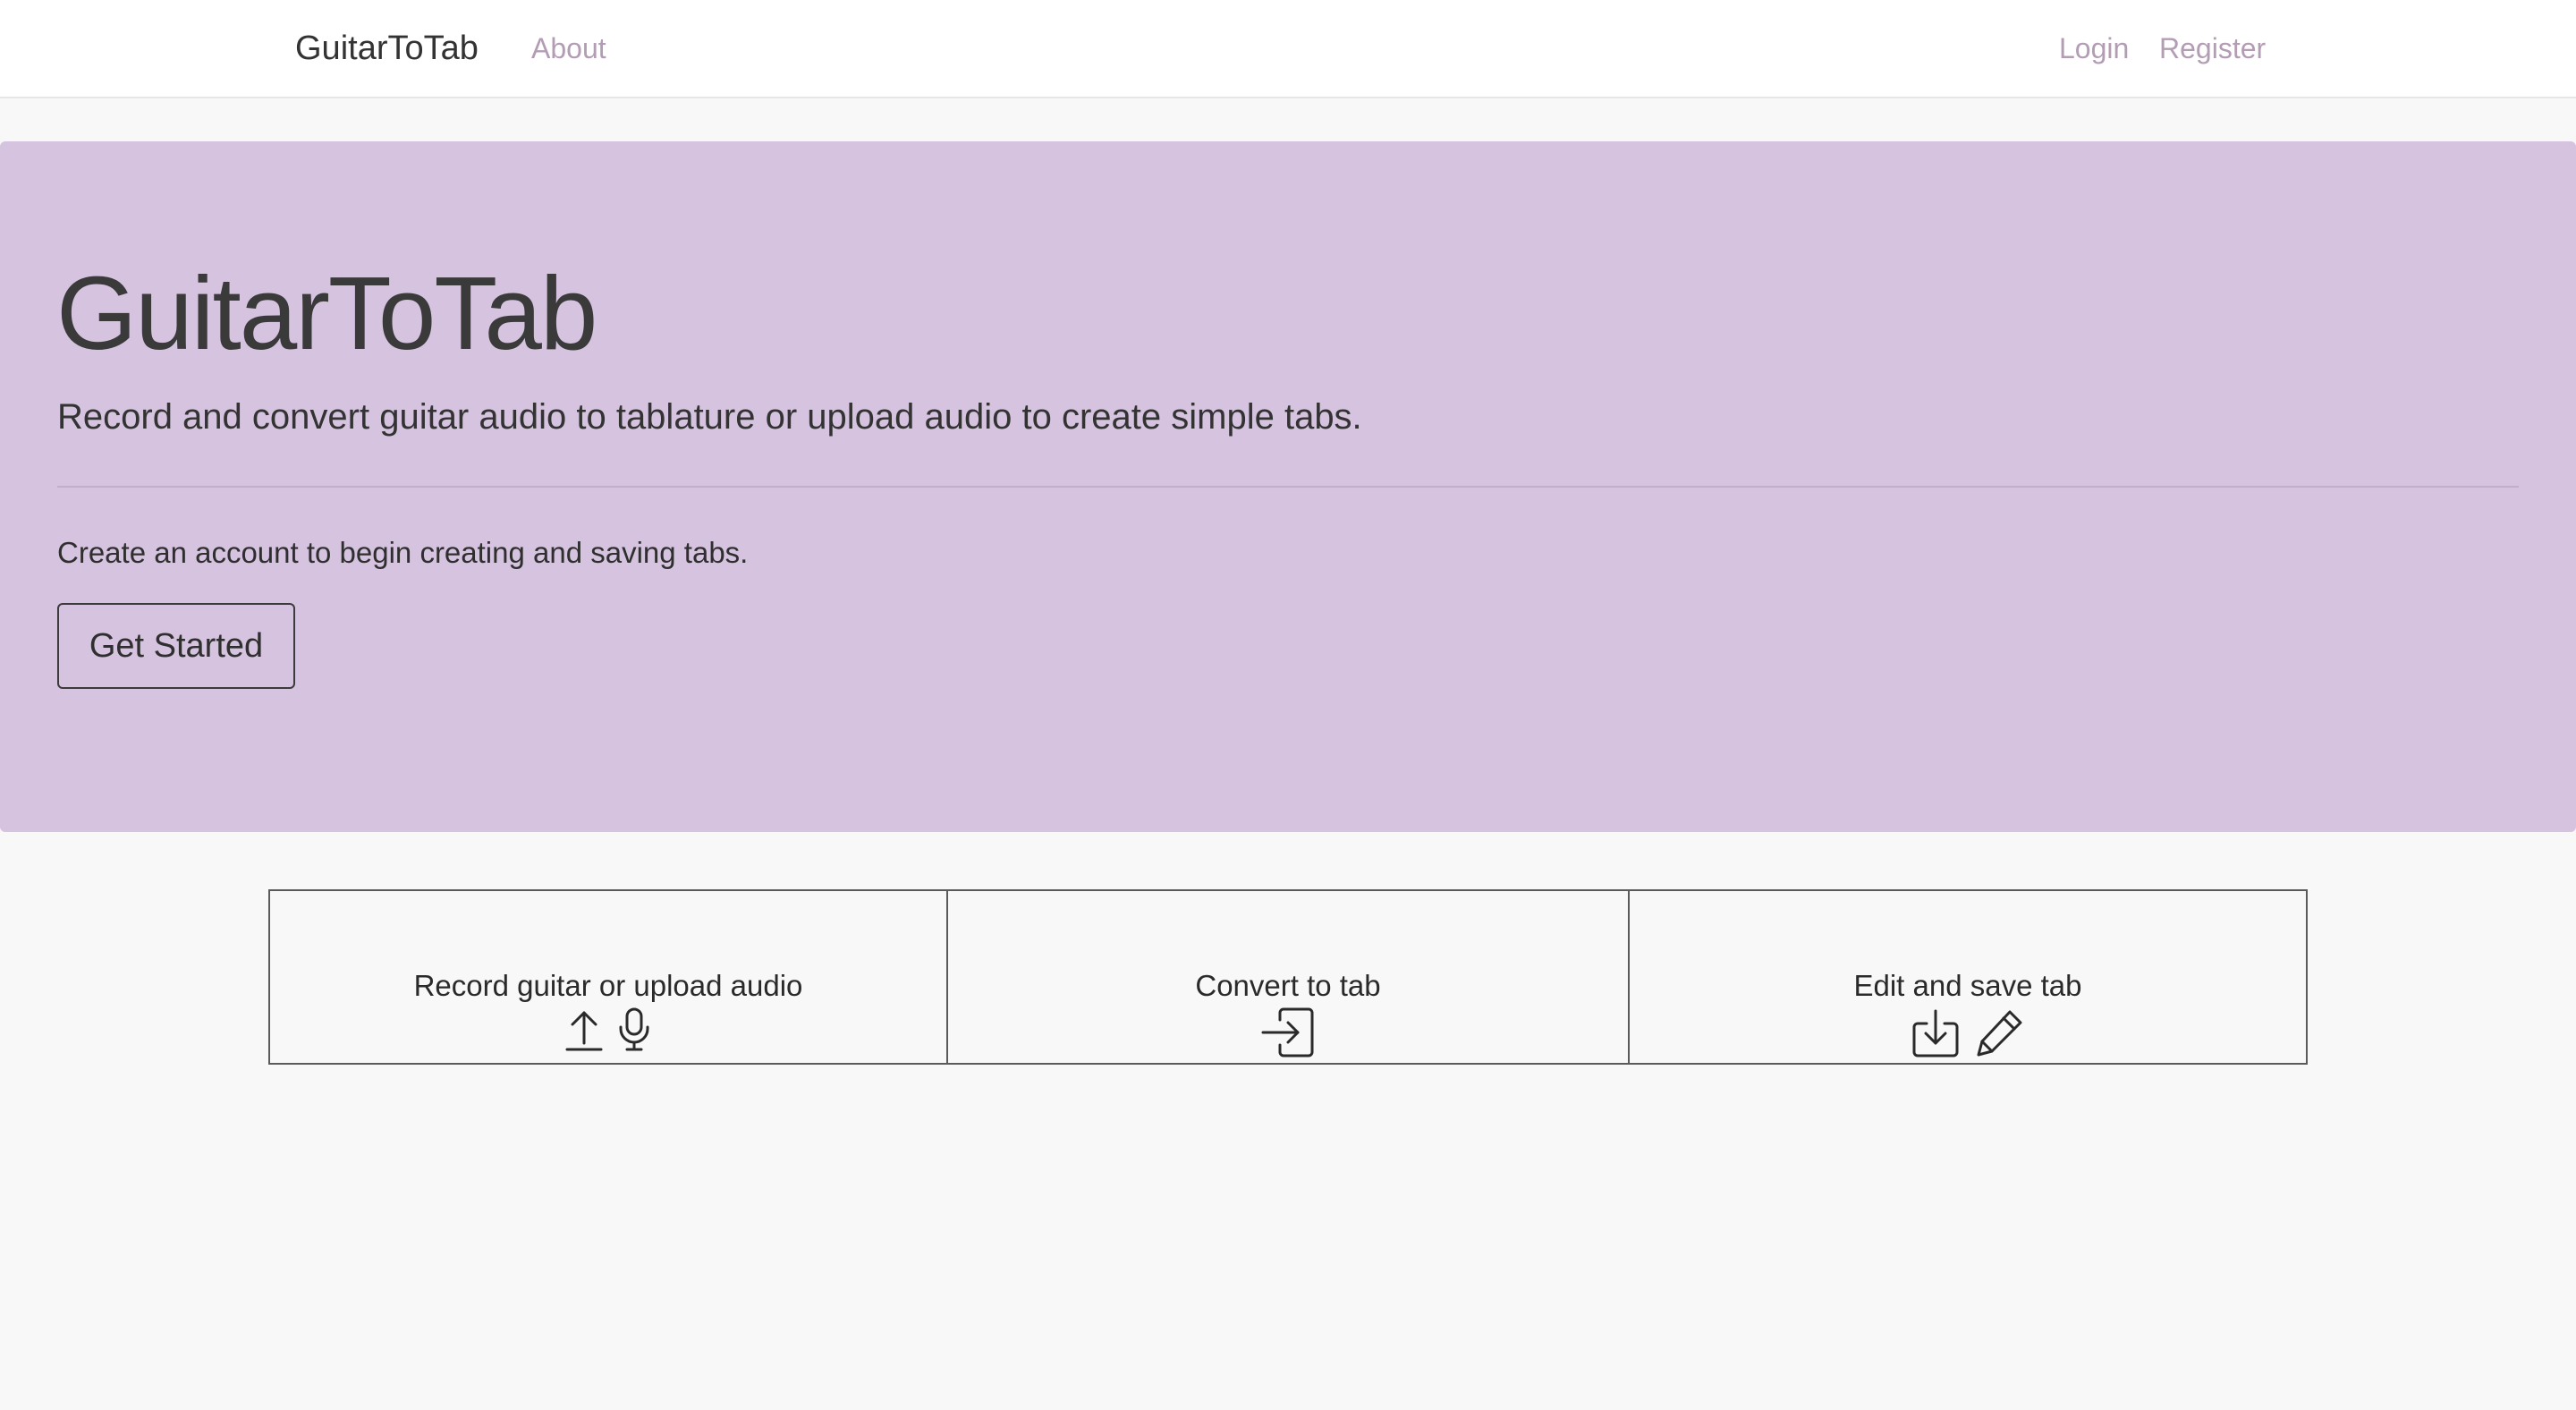 This screenshot has width=2576, height=1410. Describe the element at coordinates (387, 48) in the screenshot. I see `navbar-brand: GuitarToTab` at that location.